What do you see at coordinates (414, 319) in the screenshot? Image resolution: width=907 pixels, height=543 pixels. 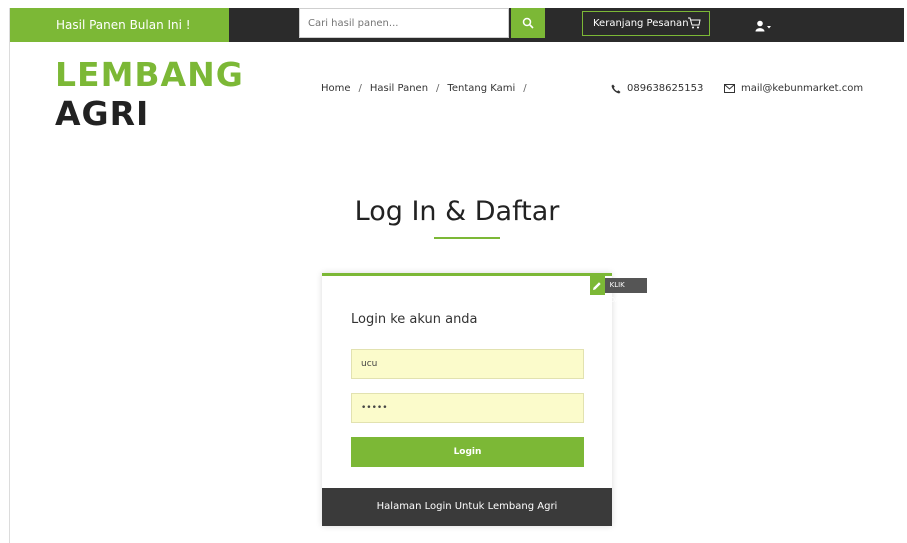 I see `login-heading: Login ke akun anda` at bounding box center [414, 319].